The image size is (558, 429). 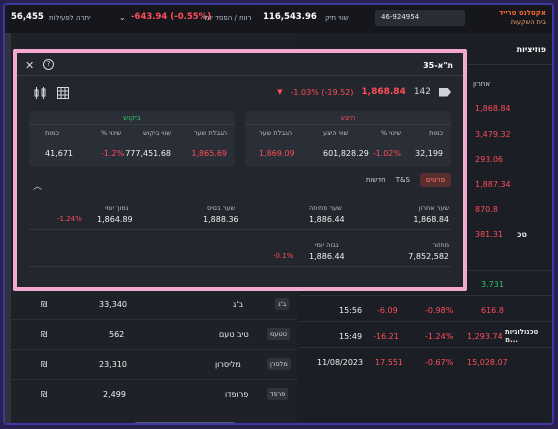 What do you see at coordinates (439, 336) in the screenshot?
I see `trade-pct: -1.24%` at bounding box center [439, 336].